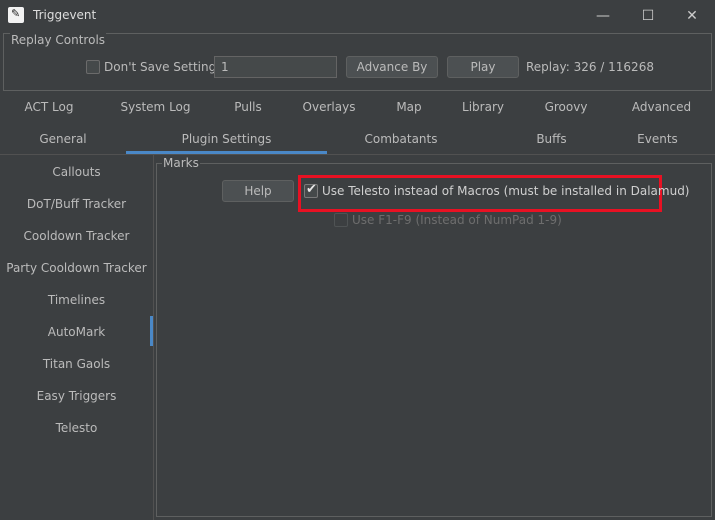  I want to click on tab-advanced: Advanced, so click(661, 107).